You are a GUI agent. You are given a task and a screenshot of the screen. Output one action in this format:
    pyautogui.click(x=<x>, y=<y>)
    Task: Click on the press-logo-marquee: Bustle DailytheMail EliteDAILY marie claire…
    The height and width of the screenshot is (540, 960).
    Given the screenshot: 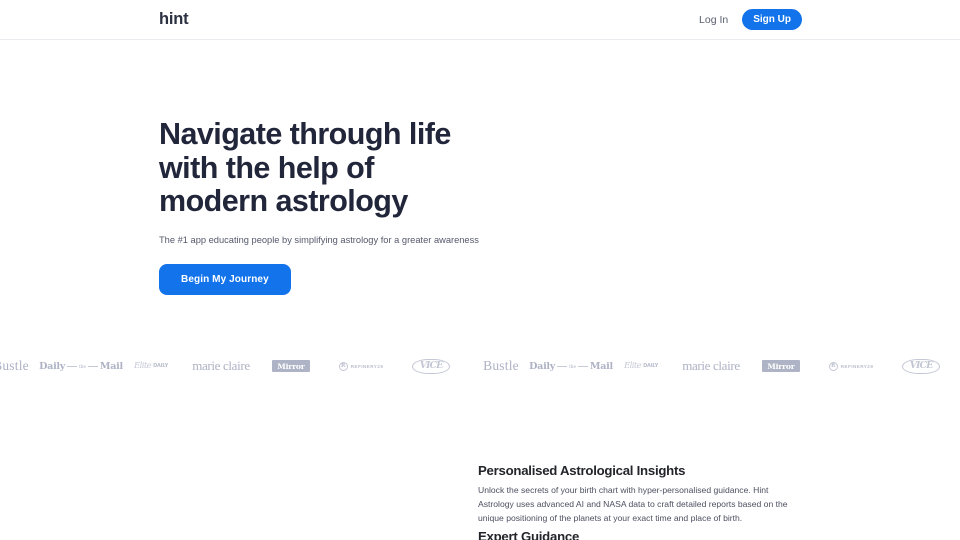 What is the action you would take?
    pyautogui.click(x=480, y=366)
    